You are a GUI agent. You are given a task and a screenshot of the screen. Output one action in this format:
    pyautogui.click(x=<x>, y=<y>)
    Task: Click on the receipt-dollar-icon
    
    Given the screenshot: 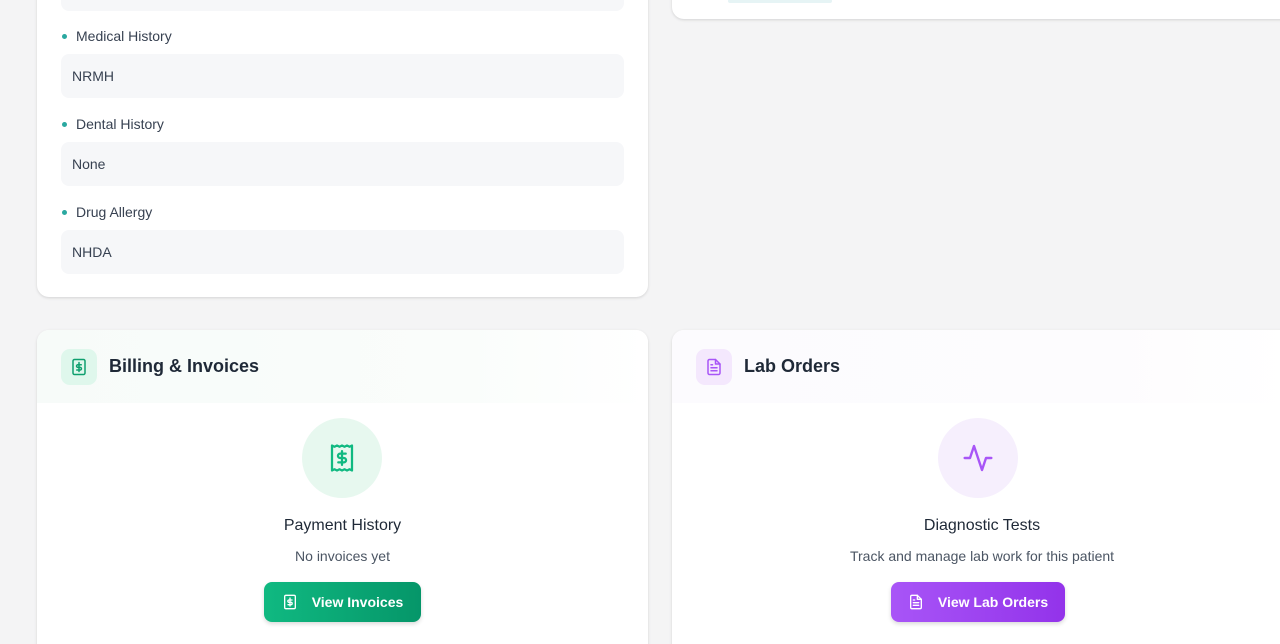 What is the action you would take?
    pyautogui.click(x=79, y=366)
    